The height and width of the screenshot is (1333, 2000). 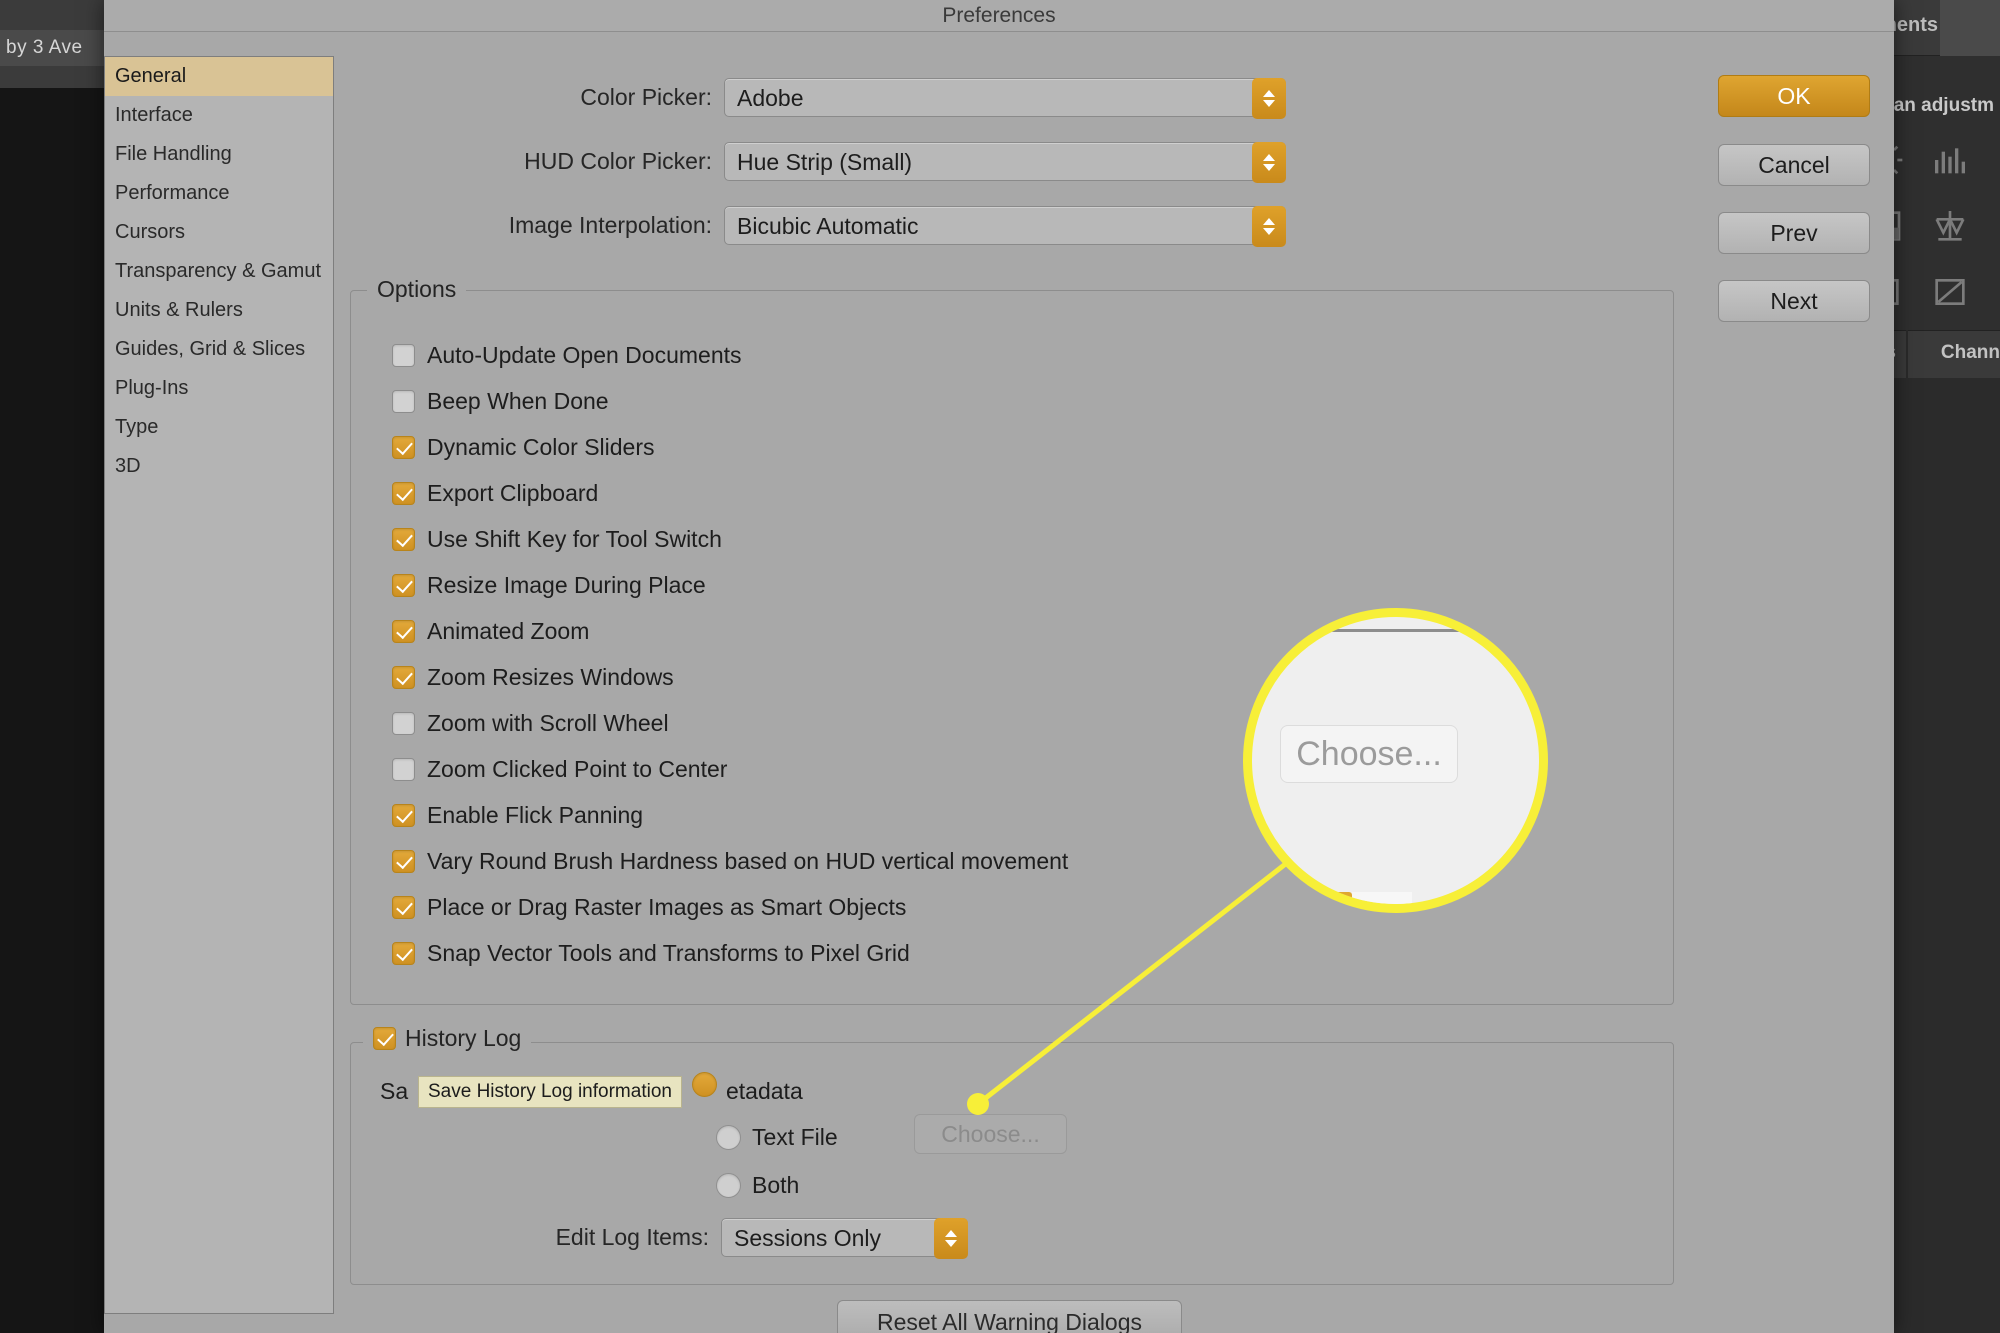 I want to click on sidebar-item-general: General, so click(x=219, y=76).